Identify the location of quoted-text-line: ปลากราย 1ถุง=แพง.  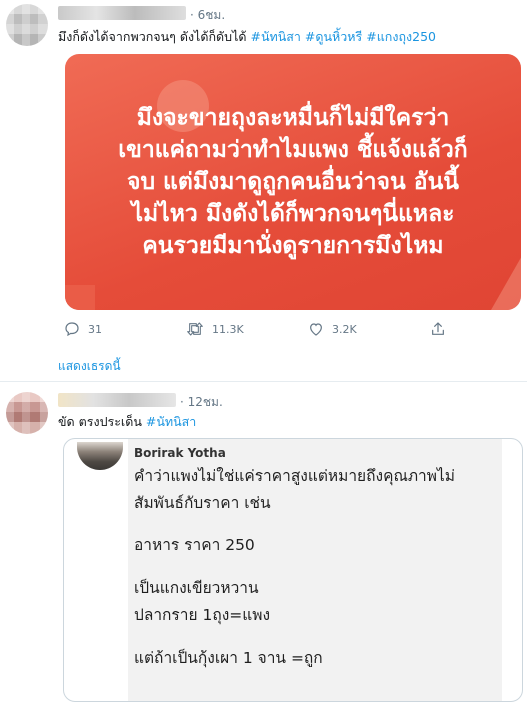
(202, 615).